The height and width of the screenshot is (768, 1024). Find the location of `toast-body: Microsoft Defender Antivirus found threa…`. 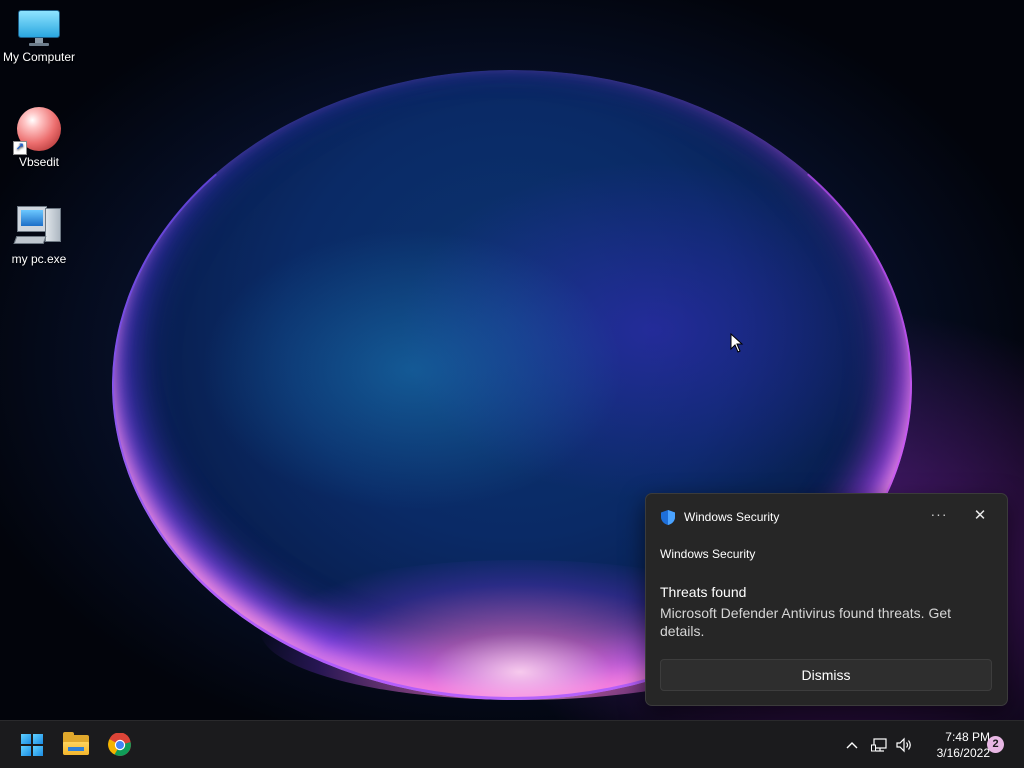

toast-body: Microsoft Defender Antivirus found threa… is located at coordinates (806, 622).